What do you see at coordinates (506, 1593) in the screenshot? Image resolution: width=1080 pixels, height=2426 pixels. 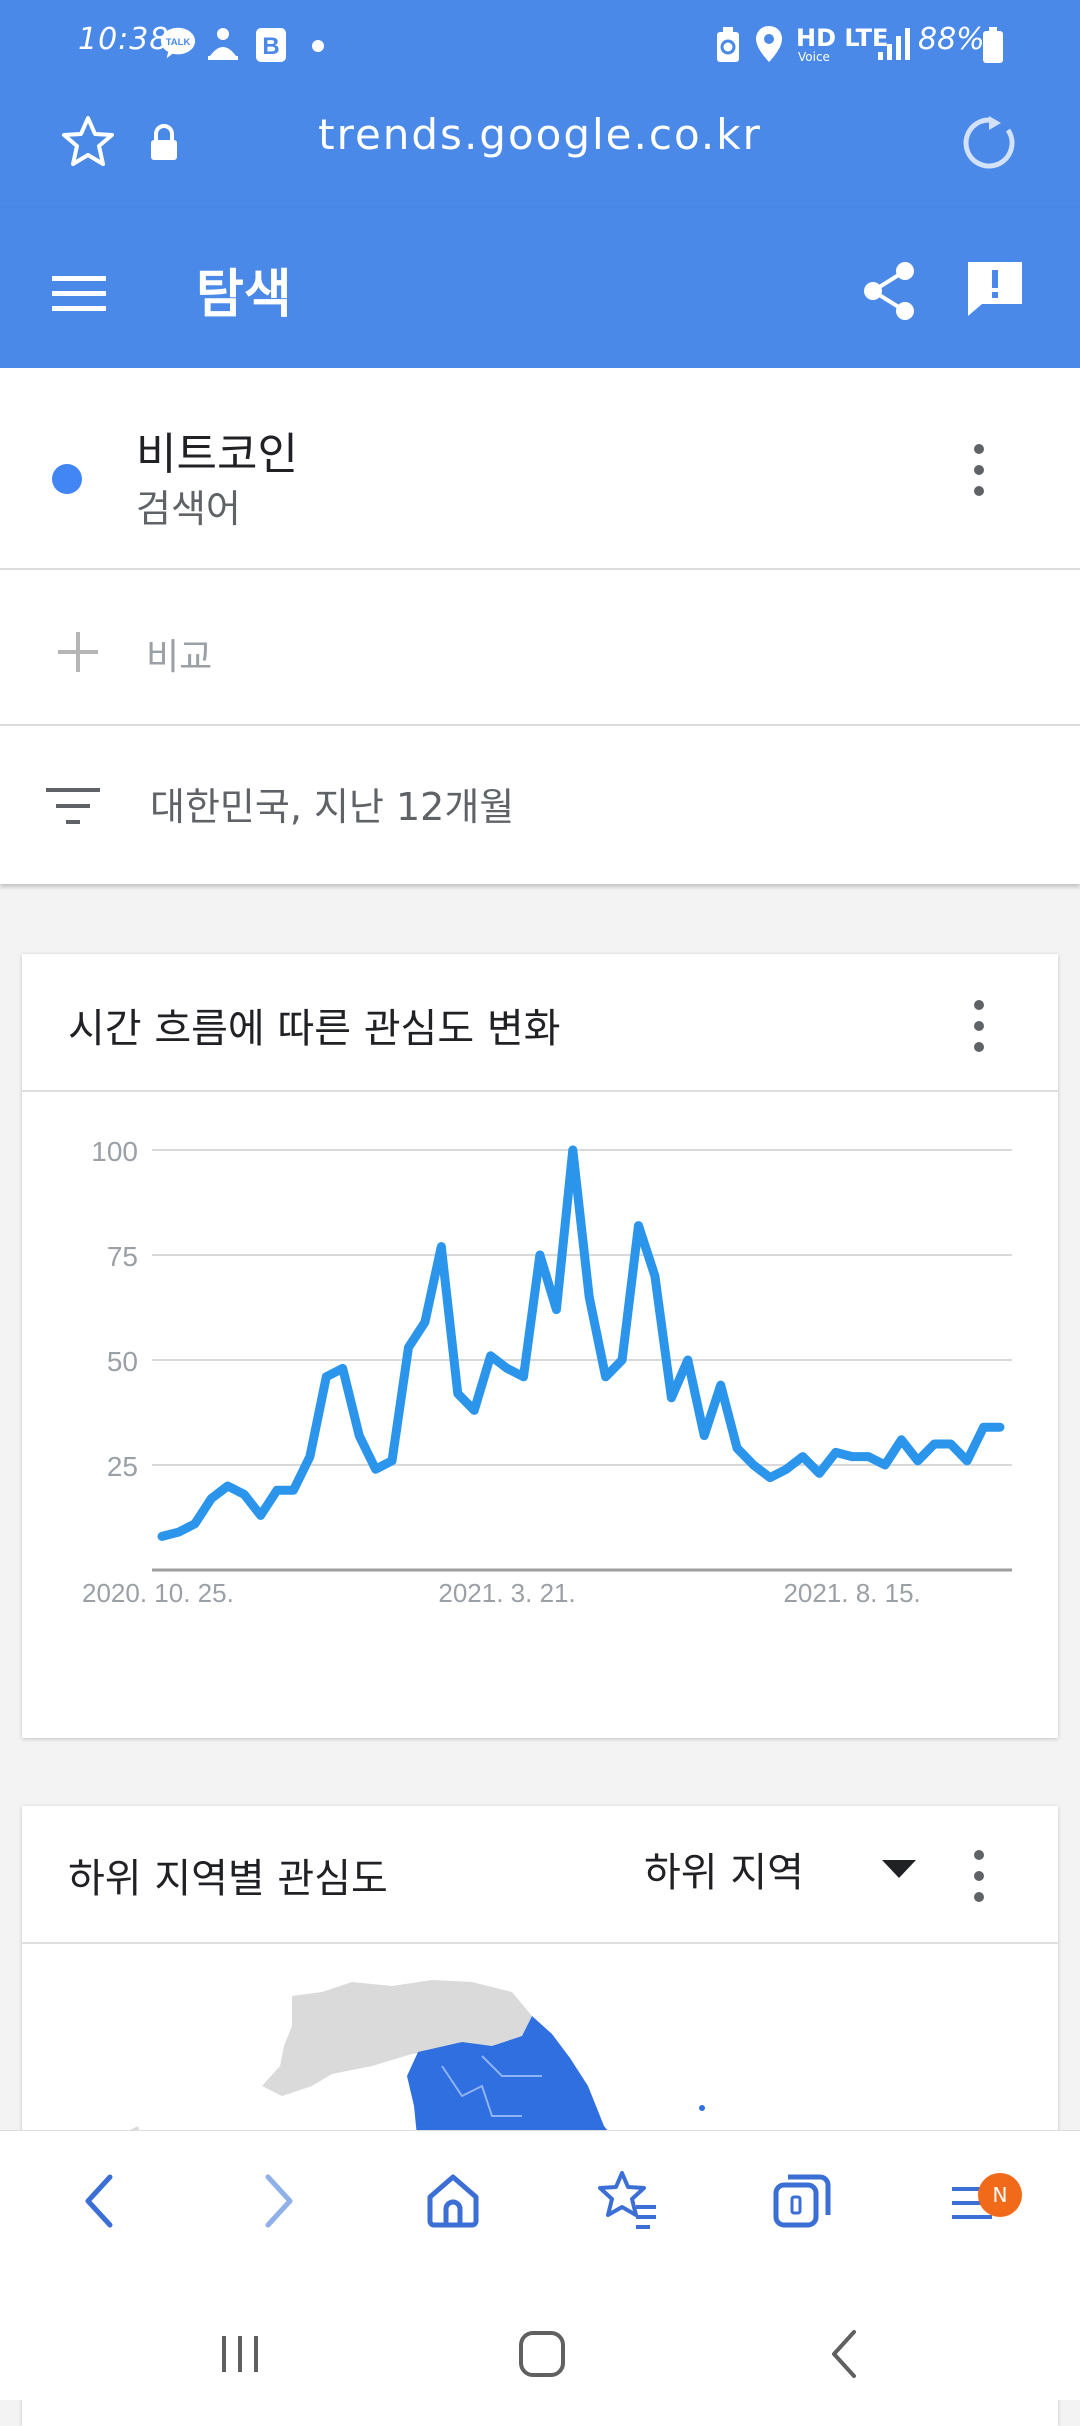 I see `x-tick-label: 2021. 3. 21.` at bounding box center [506, 1593].